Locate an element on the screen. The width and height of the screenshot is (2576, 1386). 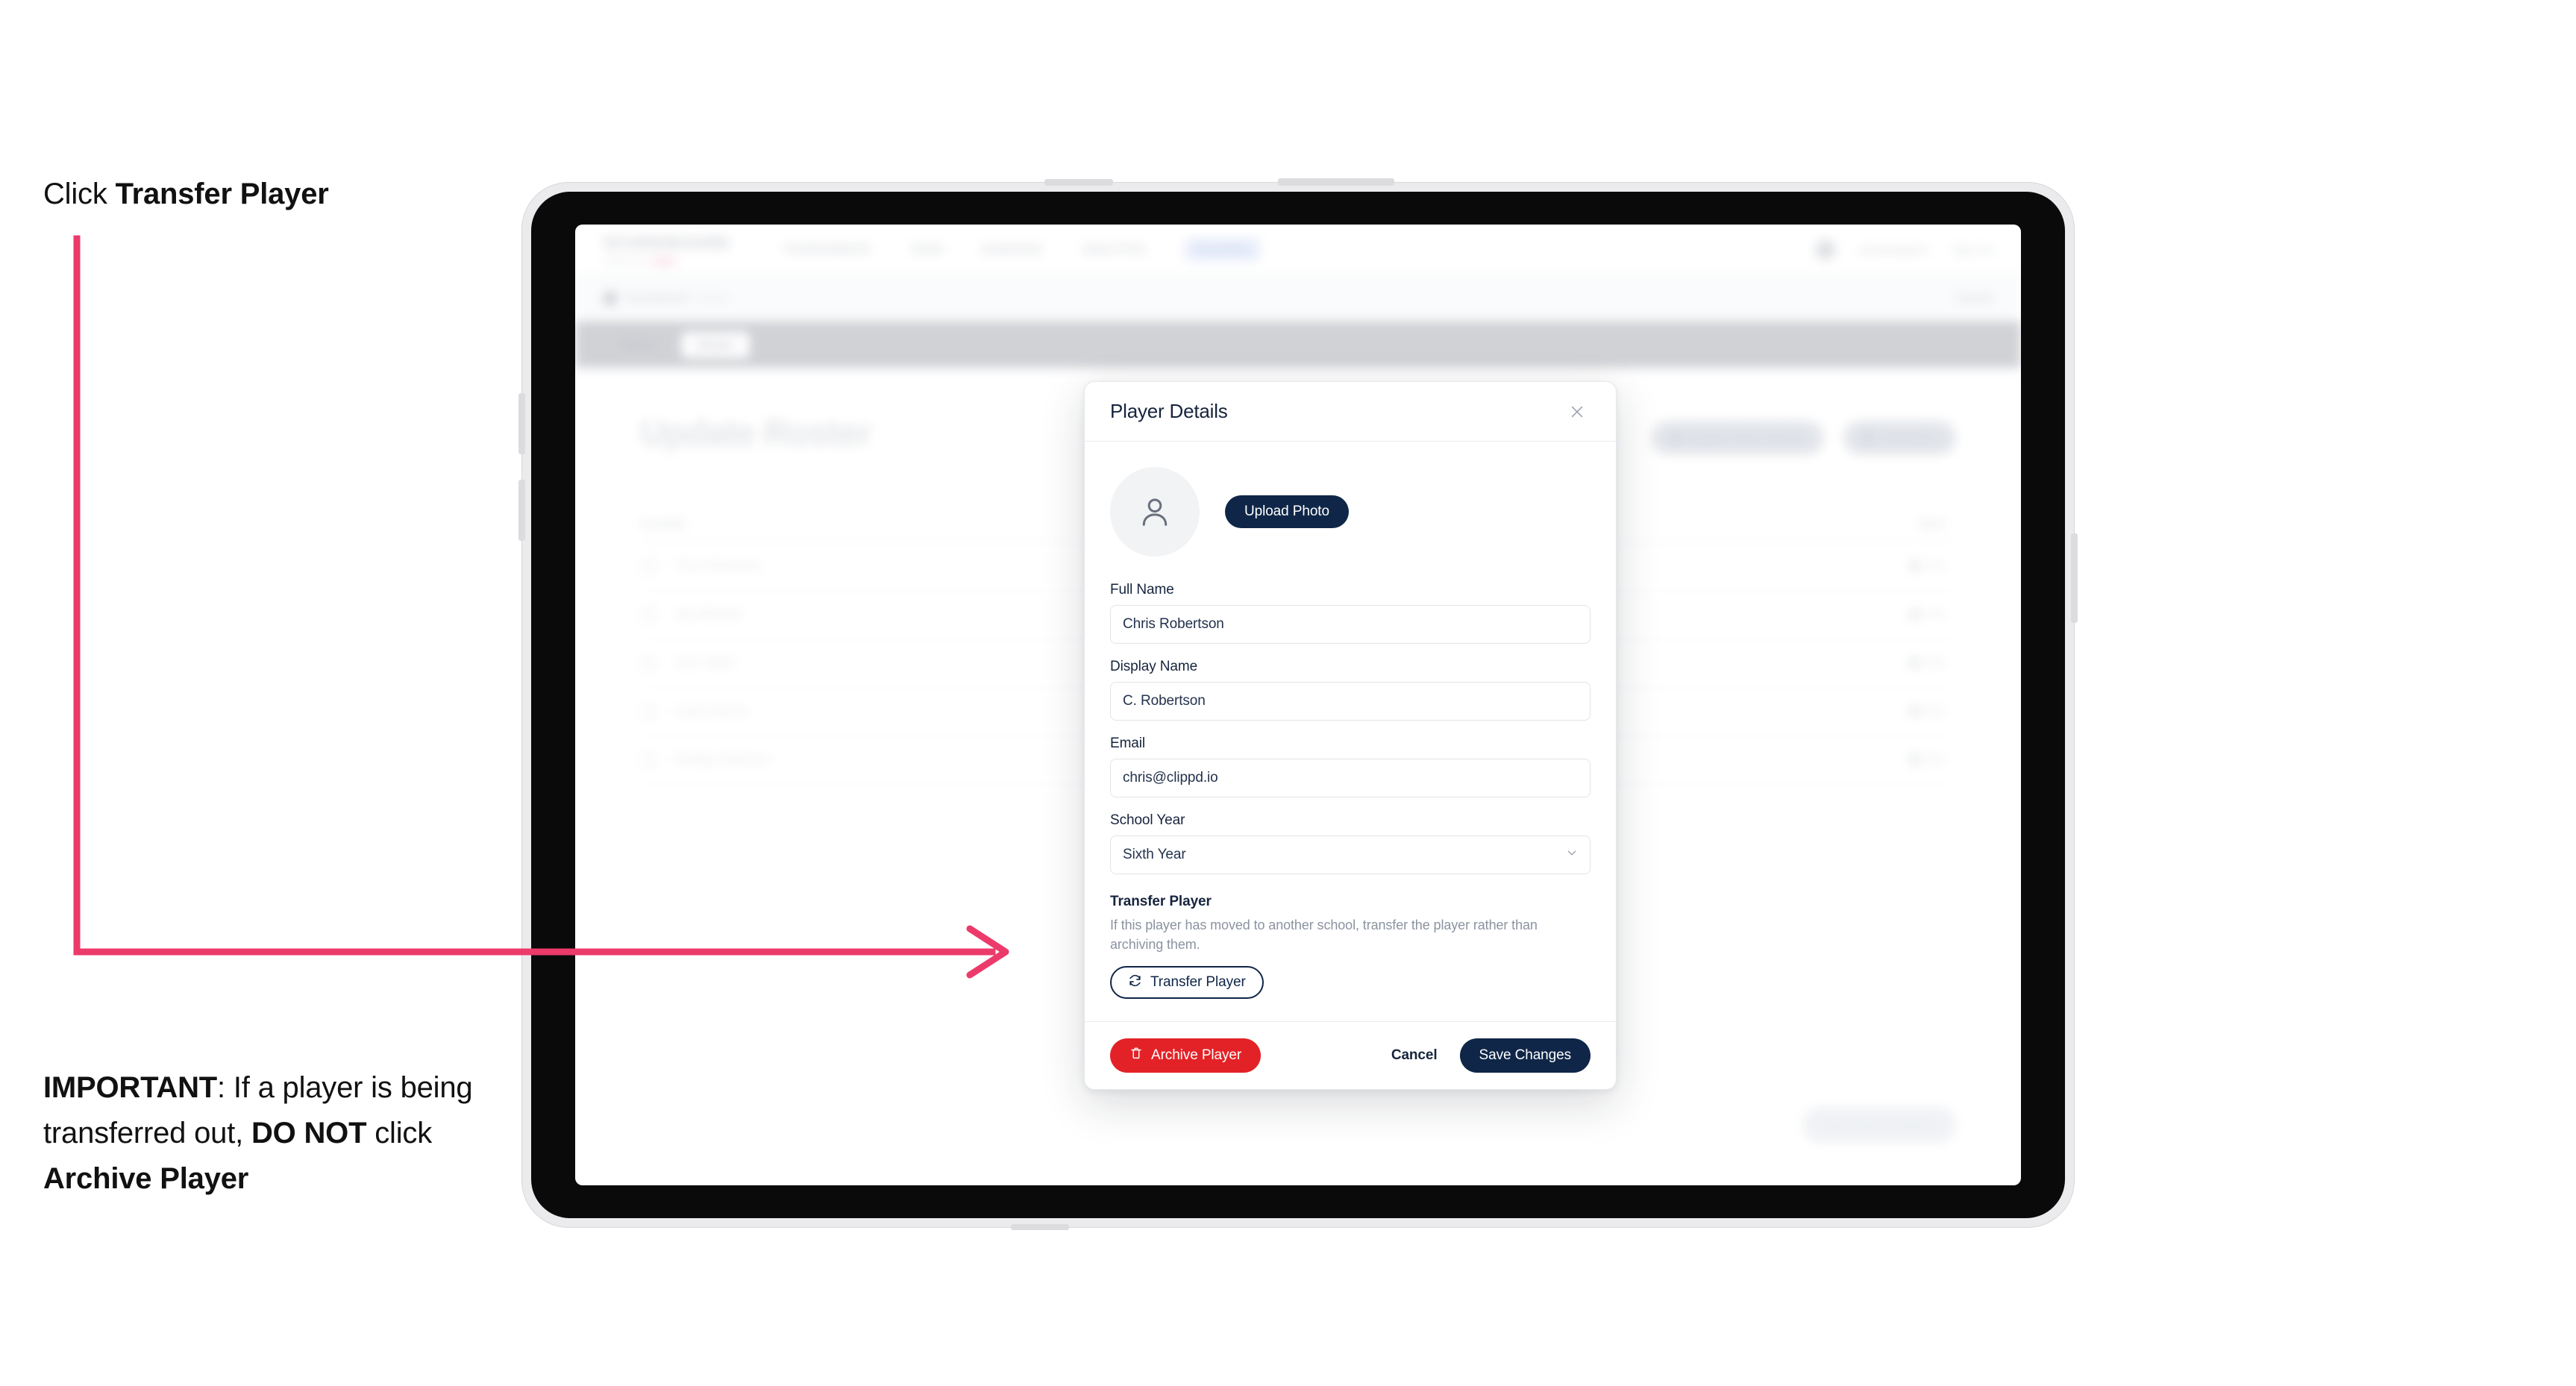
transfer-player-button: Transfer Player is located at coordinates (1187, 983).